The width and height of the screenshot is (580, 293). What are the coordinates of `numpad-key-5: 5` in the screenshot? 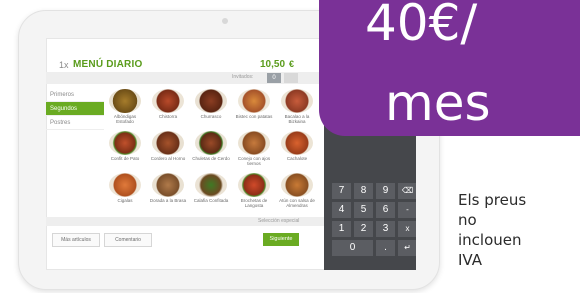 It's located at (363, 210).